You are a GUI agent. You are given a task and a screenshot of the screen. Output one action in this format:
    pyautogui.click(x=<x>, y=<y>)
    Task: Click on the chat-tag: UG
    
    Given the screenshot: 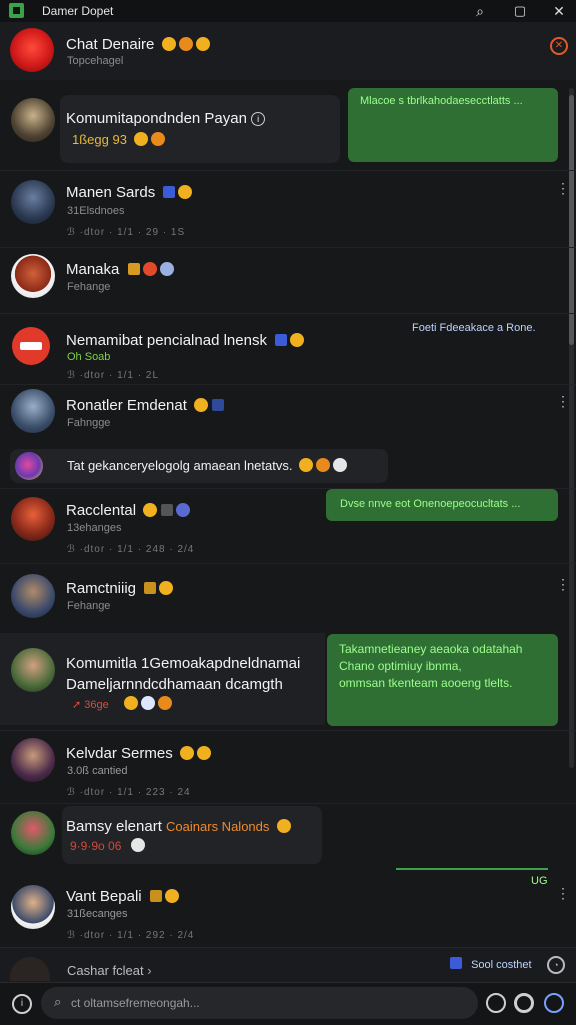 What is the action you would take?
    pyautogui.click(x=539, y=881)
    